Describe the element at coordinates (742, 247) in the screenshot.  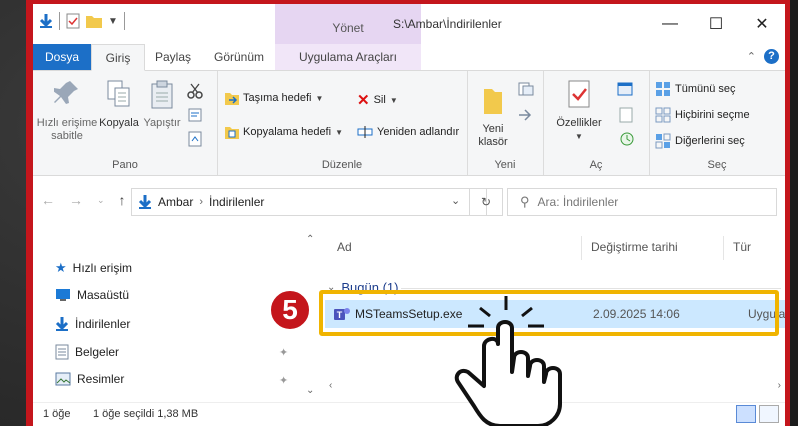
I see `column-header-type: Tür` at that location.